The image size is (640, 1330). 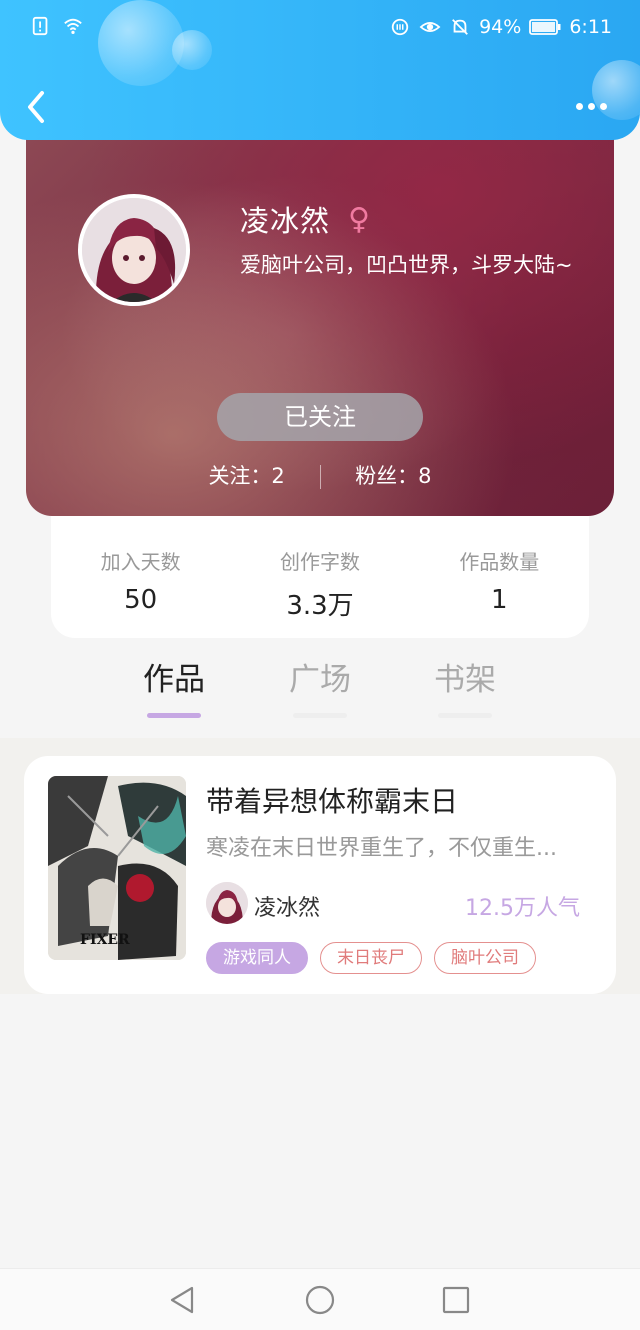 I want to click on book-title: 带着异想体称霸末日, so click(x=332, y=800).